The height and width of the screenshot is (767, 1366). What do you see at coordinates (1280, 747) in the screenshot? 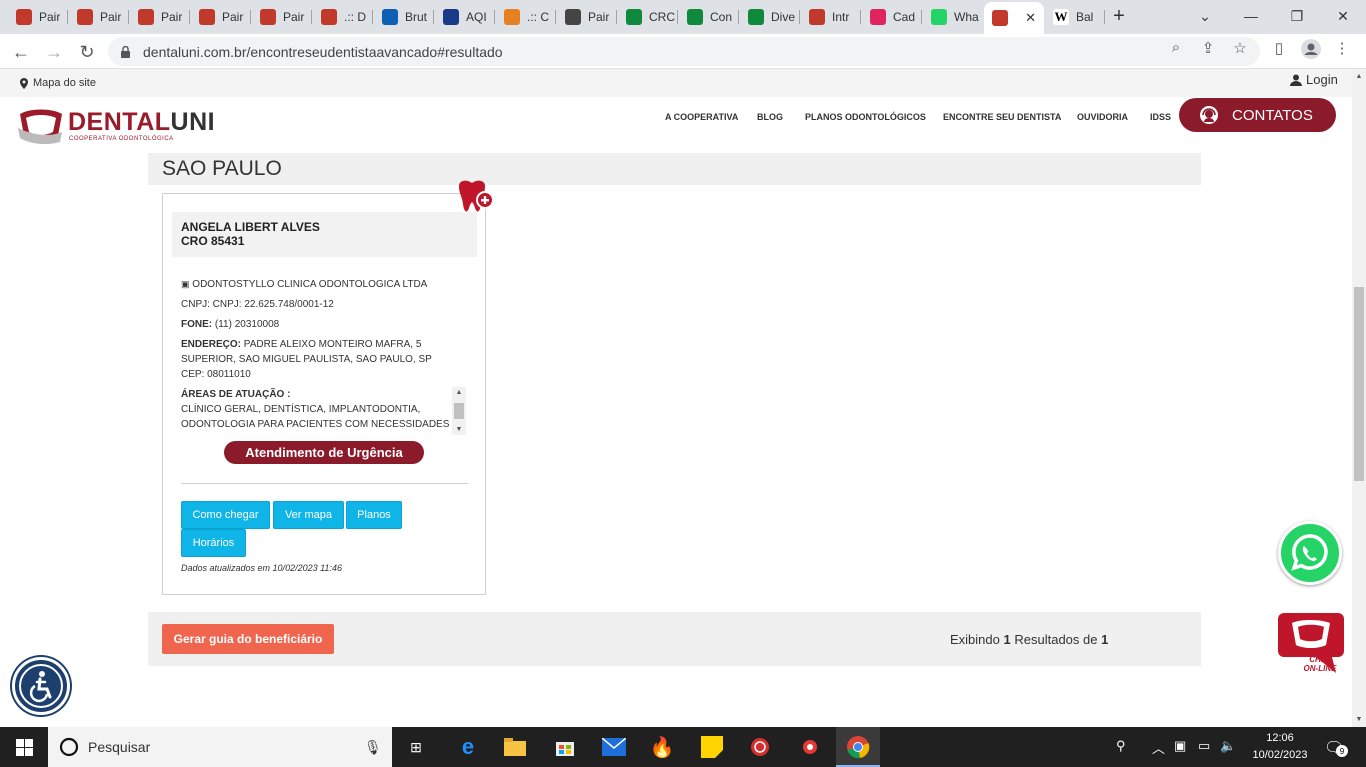
I see `system-clock: 12:06 10/02/2023` at bounding box center [1280, 747].